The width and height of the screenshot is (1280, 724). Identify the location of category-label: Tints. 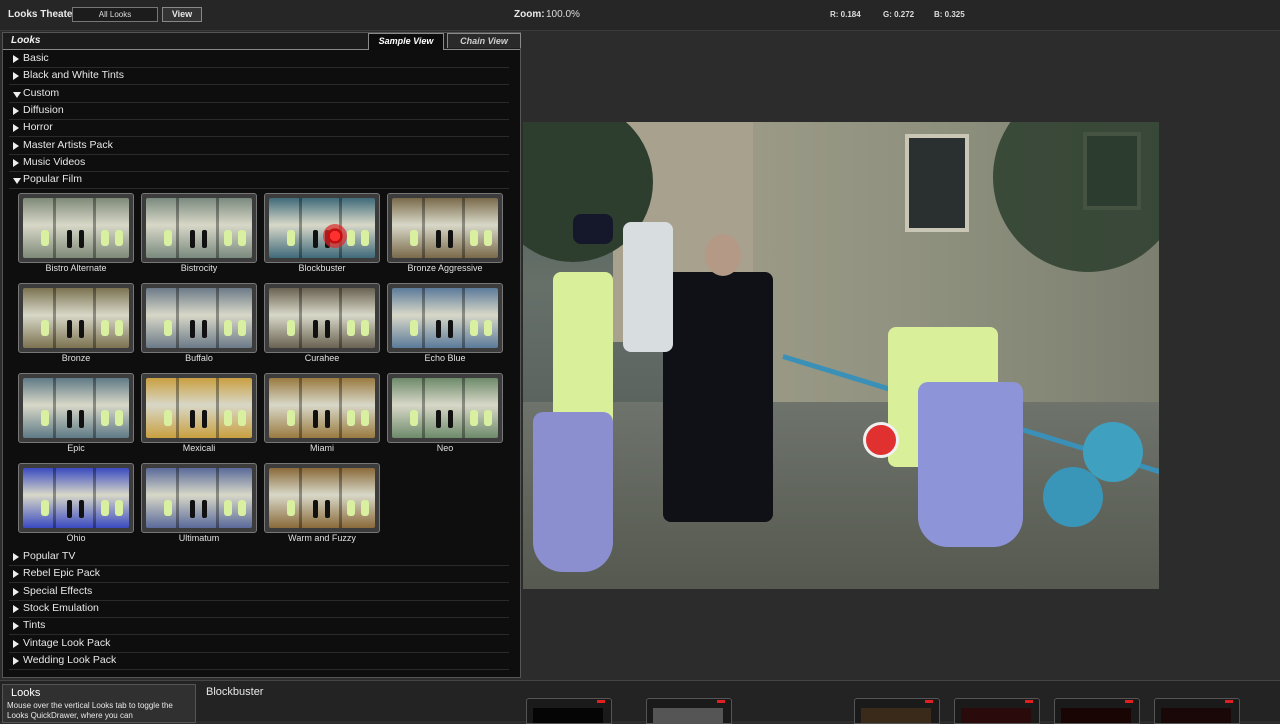
(34, 625).